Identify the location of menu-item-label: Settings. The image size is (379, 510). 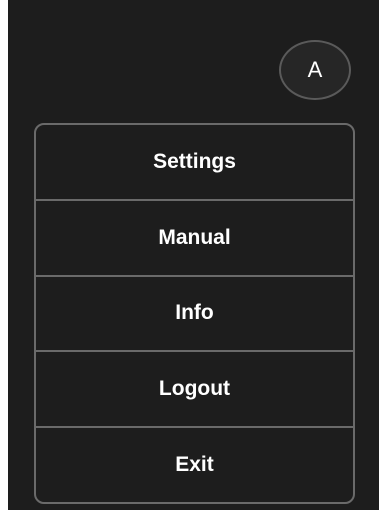
(194, 161).